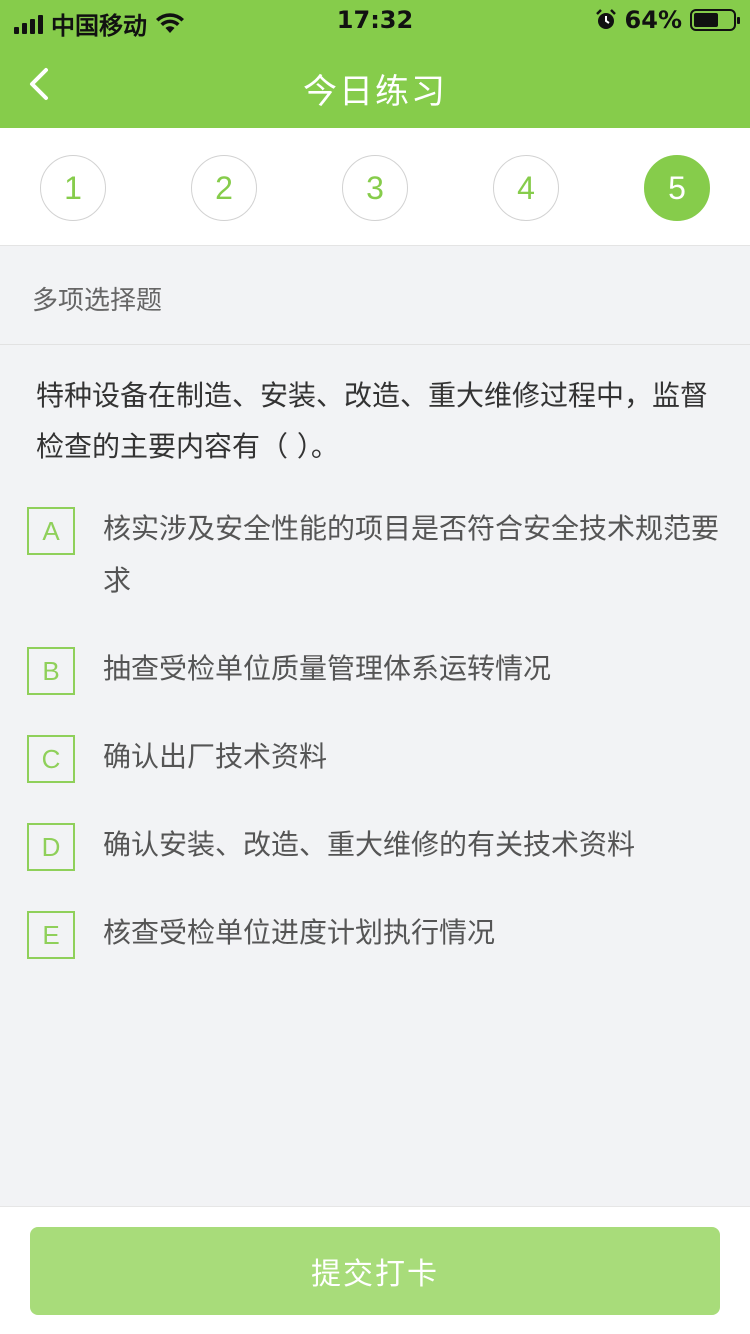 This screenshot has height=1334, width=750. I want to click on step-4: 4, so click(526, 188).